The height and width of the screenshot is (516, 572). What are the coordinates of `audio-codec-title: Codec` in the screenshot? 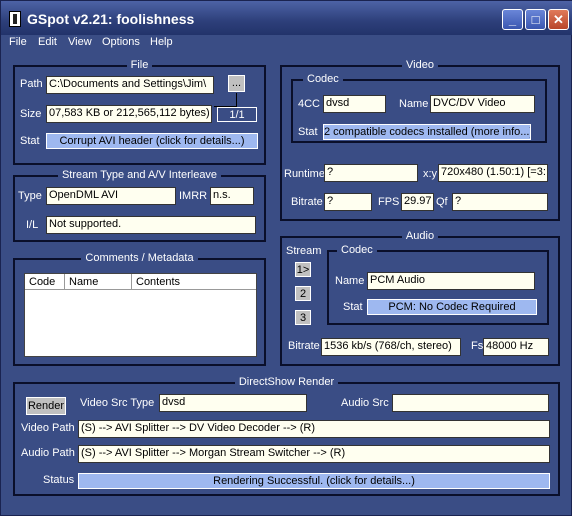 It's located at (357, 250).